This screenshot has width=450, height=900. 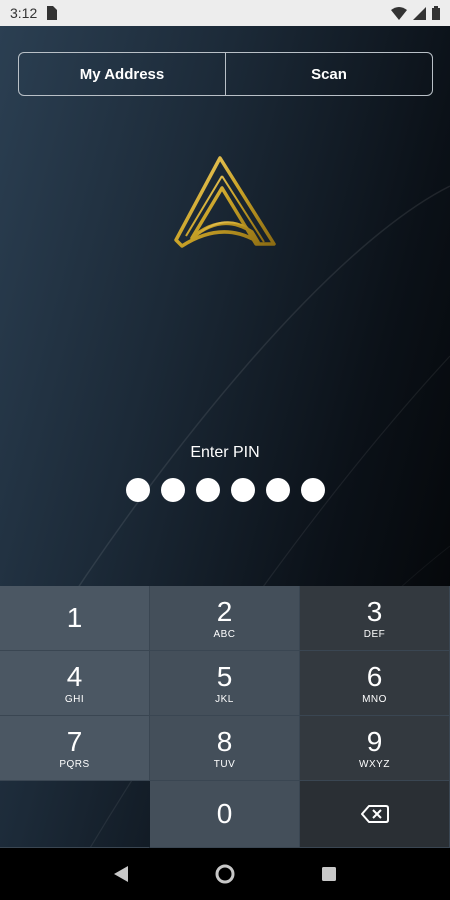 I want to click on key-3: 3 DEF, so click(x=375, y=618).